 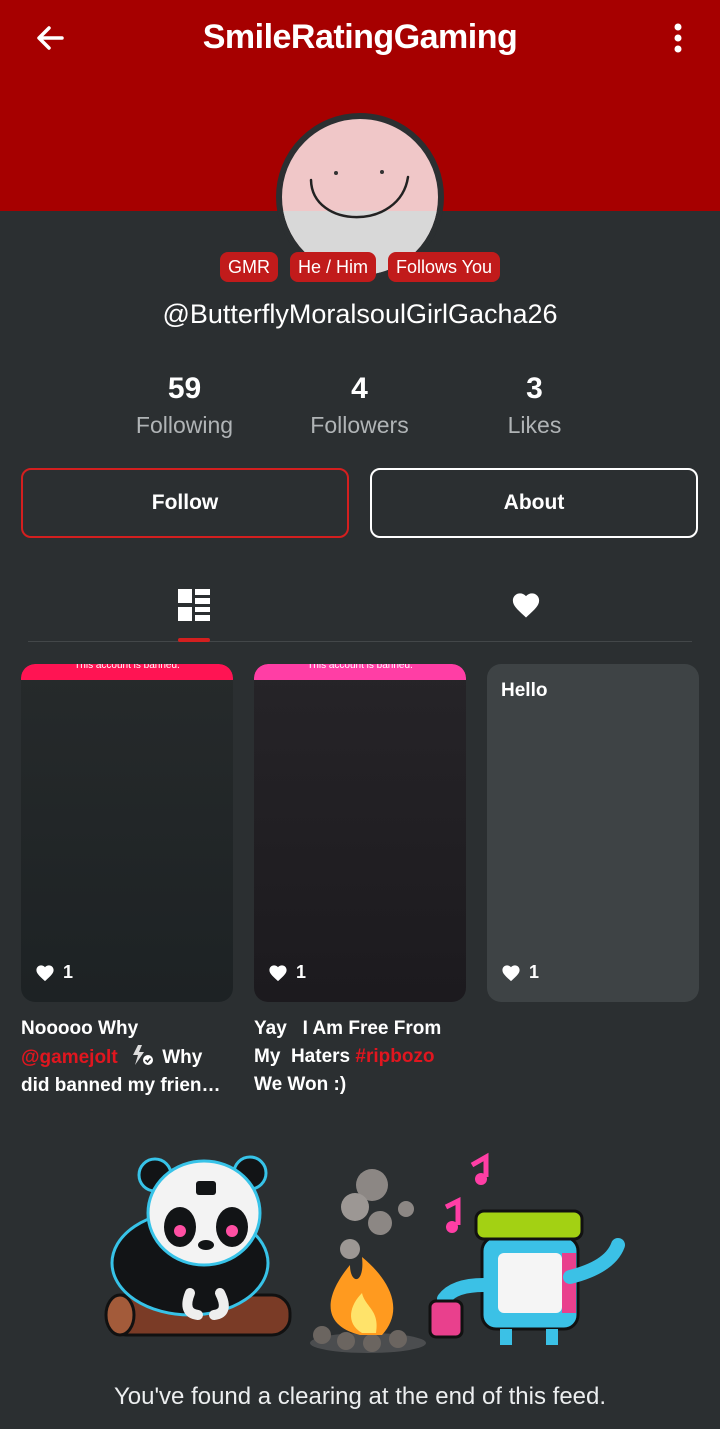 I want to click on post-text: Hello, so click(x=524, y=690).